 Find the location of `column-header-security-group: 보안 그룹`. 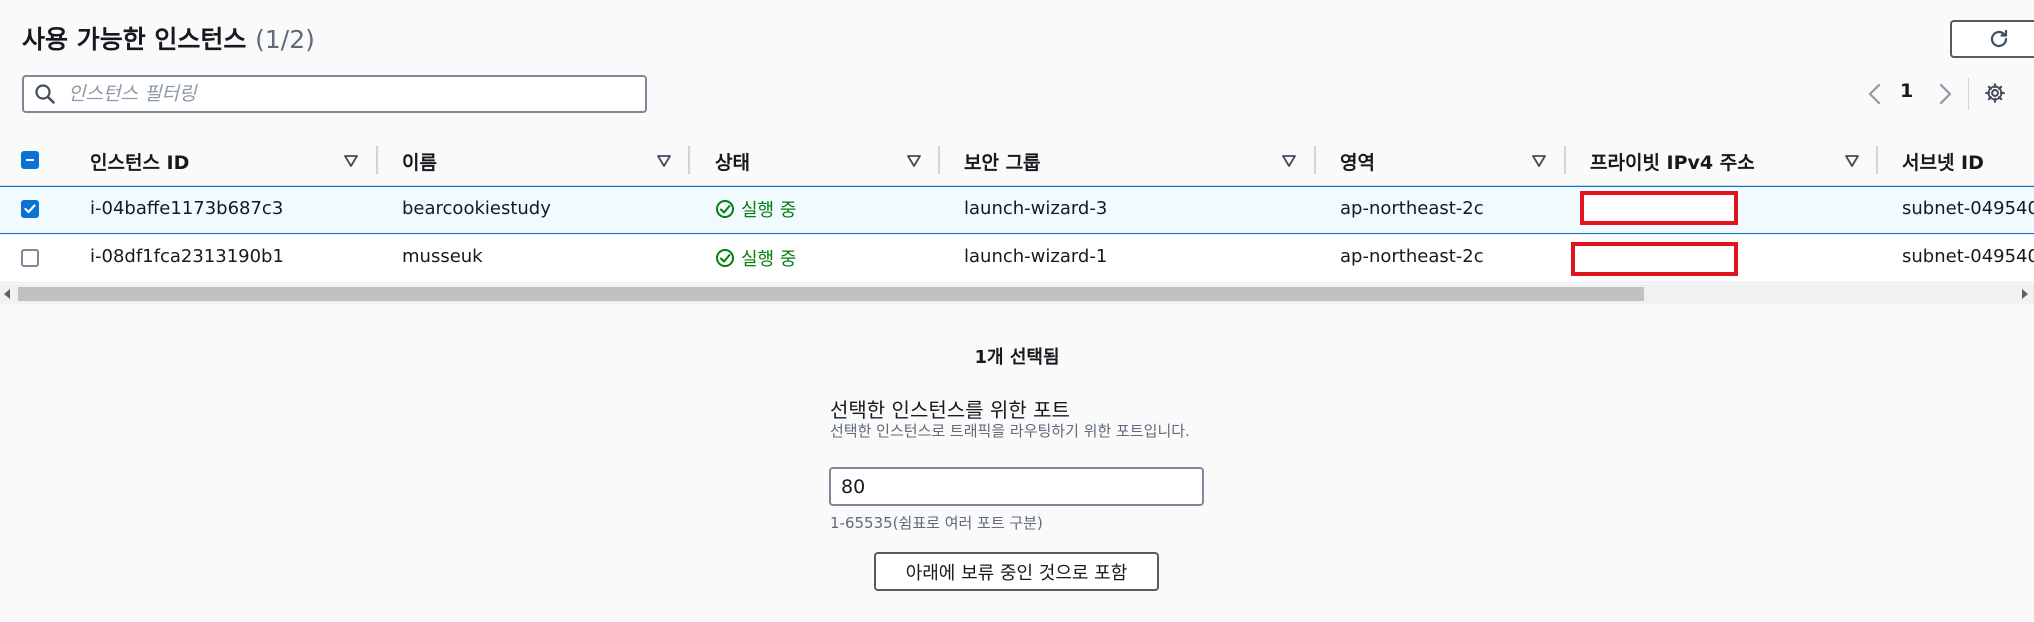

column-header-security-group: 보안 그룹 is located at coordinates (1002, 161).